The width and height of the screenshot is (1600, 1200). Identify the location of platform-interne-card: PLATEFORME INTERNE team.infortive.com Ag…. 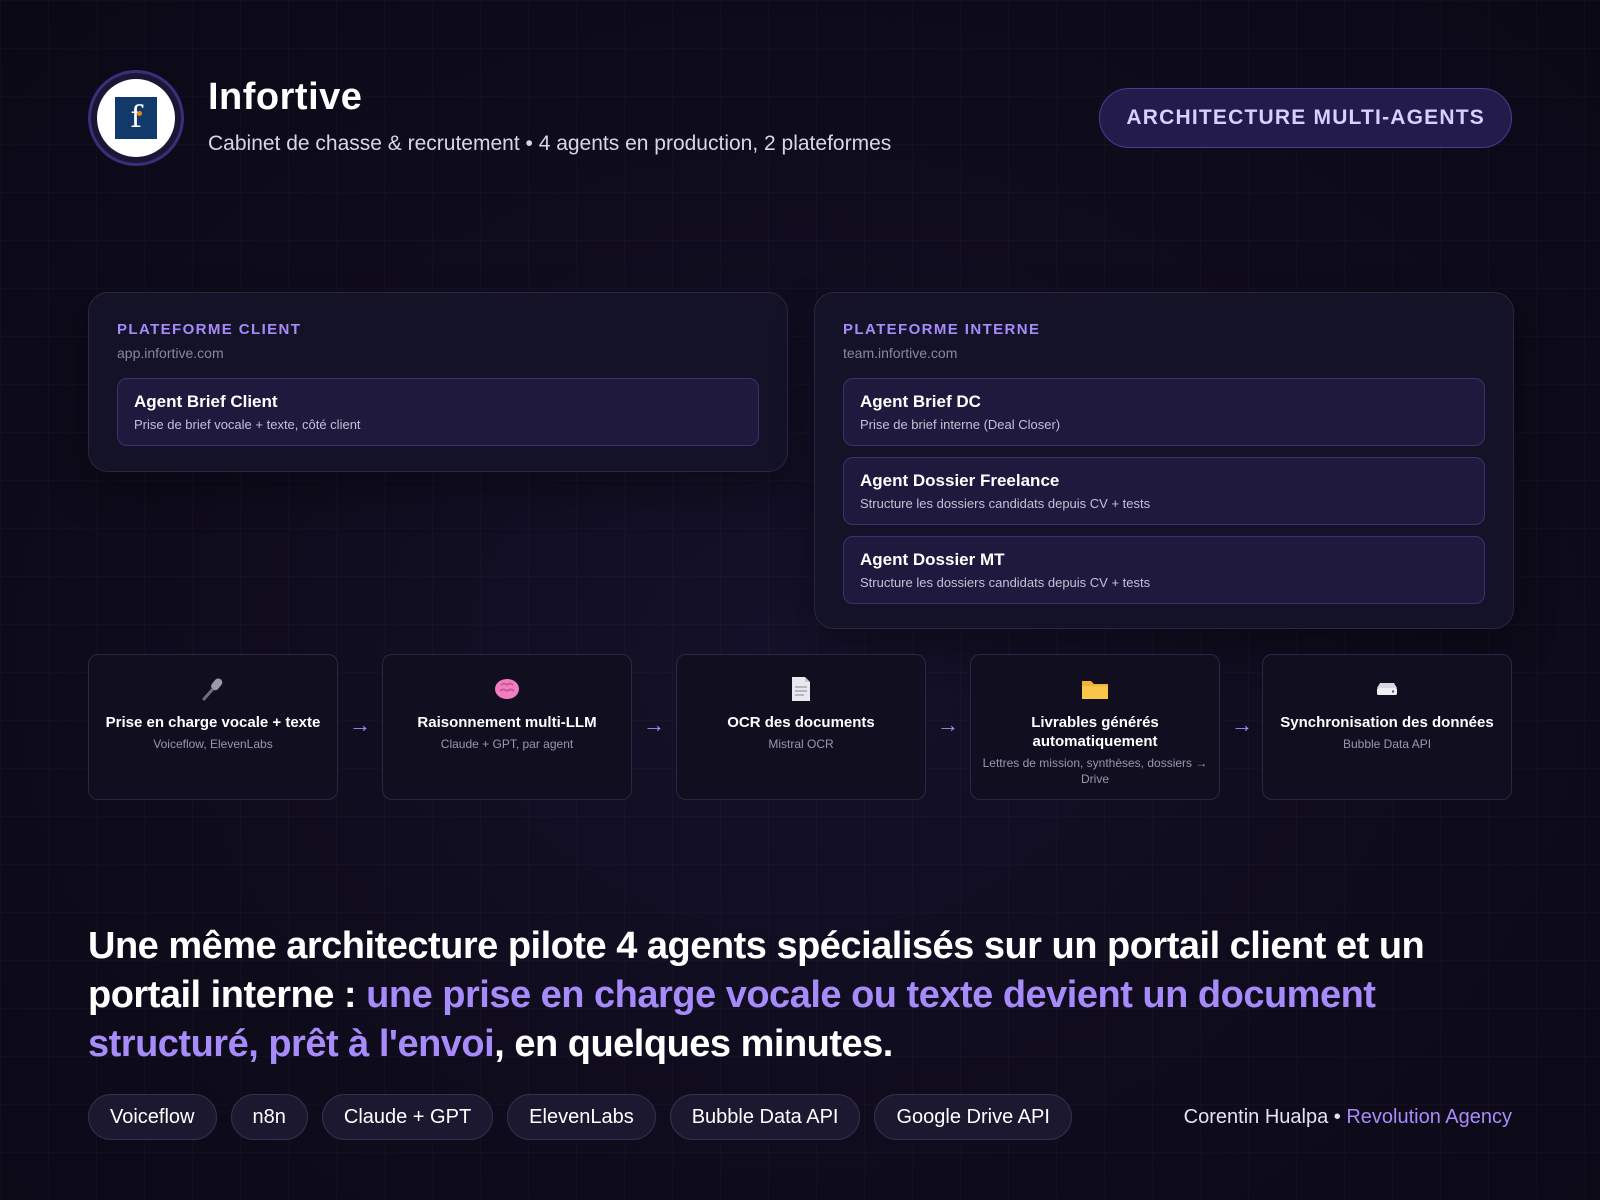
(1164, 460).